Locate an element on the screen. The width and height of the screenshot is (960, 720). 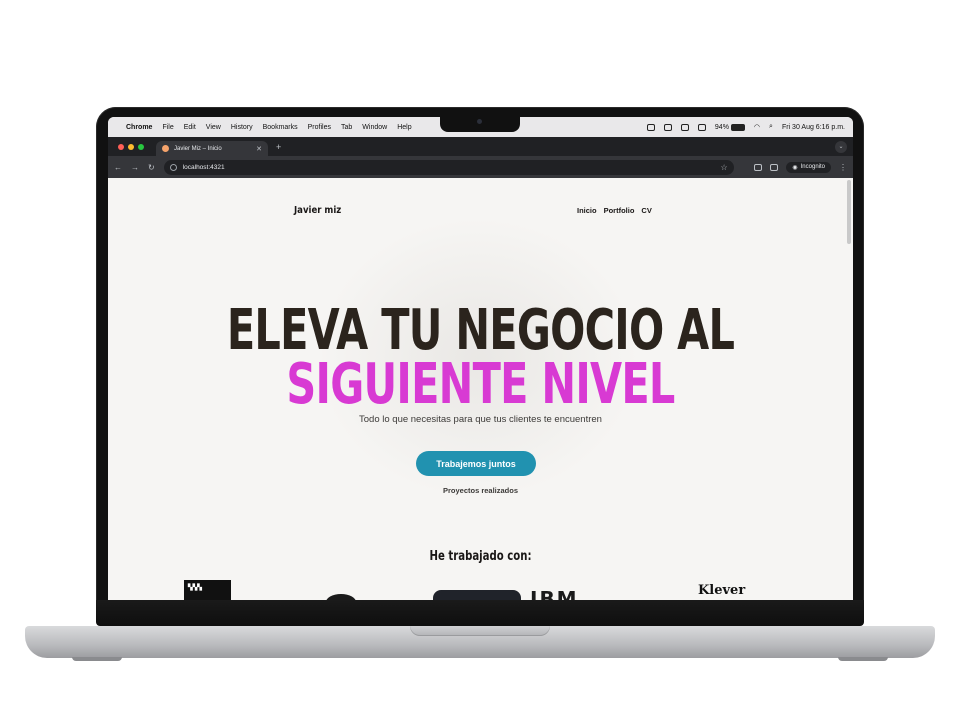
menu-view: View is located at coordinates (213, 127).